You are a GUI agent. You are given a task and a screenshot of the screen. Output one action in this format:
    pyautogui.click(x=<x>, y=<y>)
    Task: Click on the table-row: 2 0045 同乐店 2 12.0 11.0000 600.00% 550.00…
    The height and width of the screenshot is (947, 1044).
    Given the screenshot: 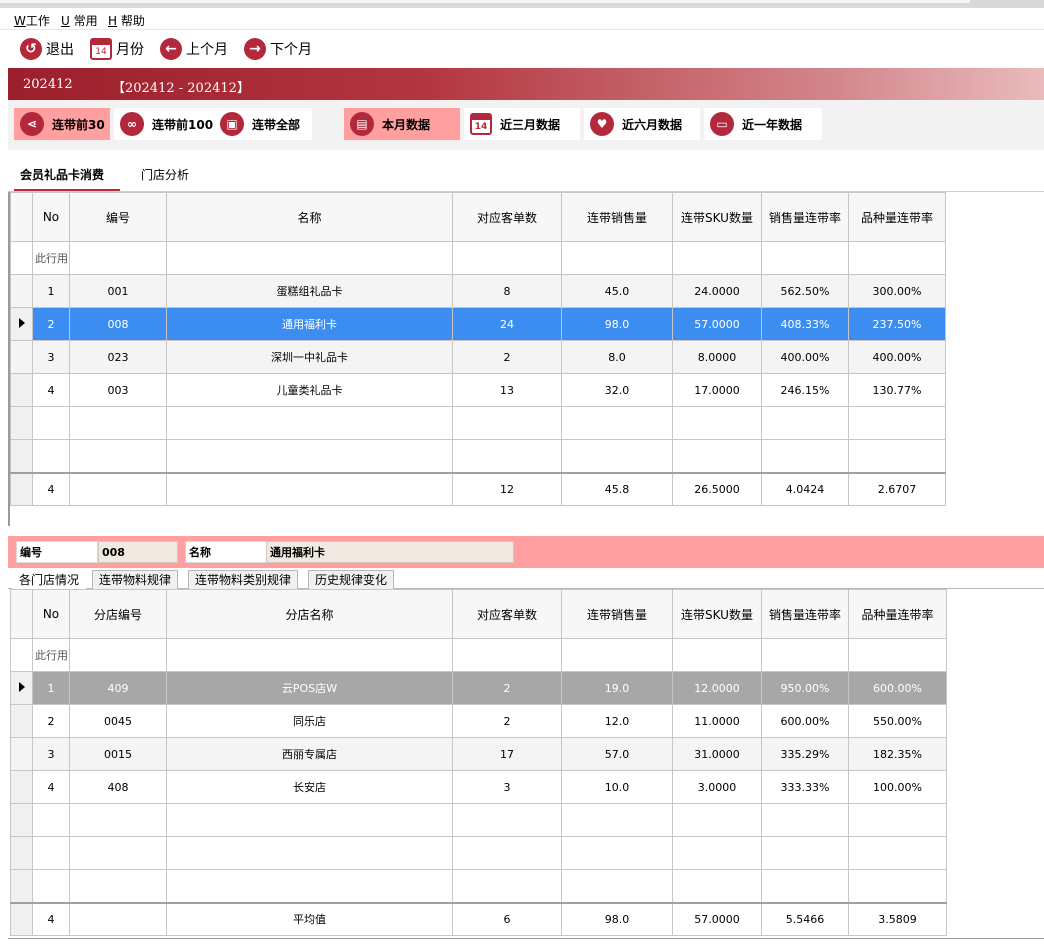 What is the action you would take?
    pyautogui.click(x=478, y=721)
    